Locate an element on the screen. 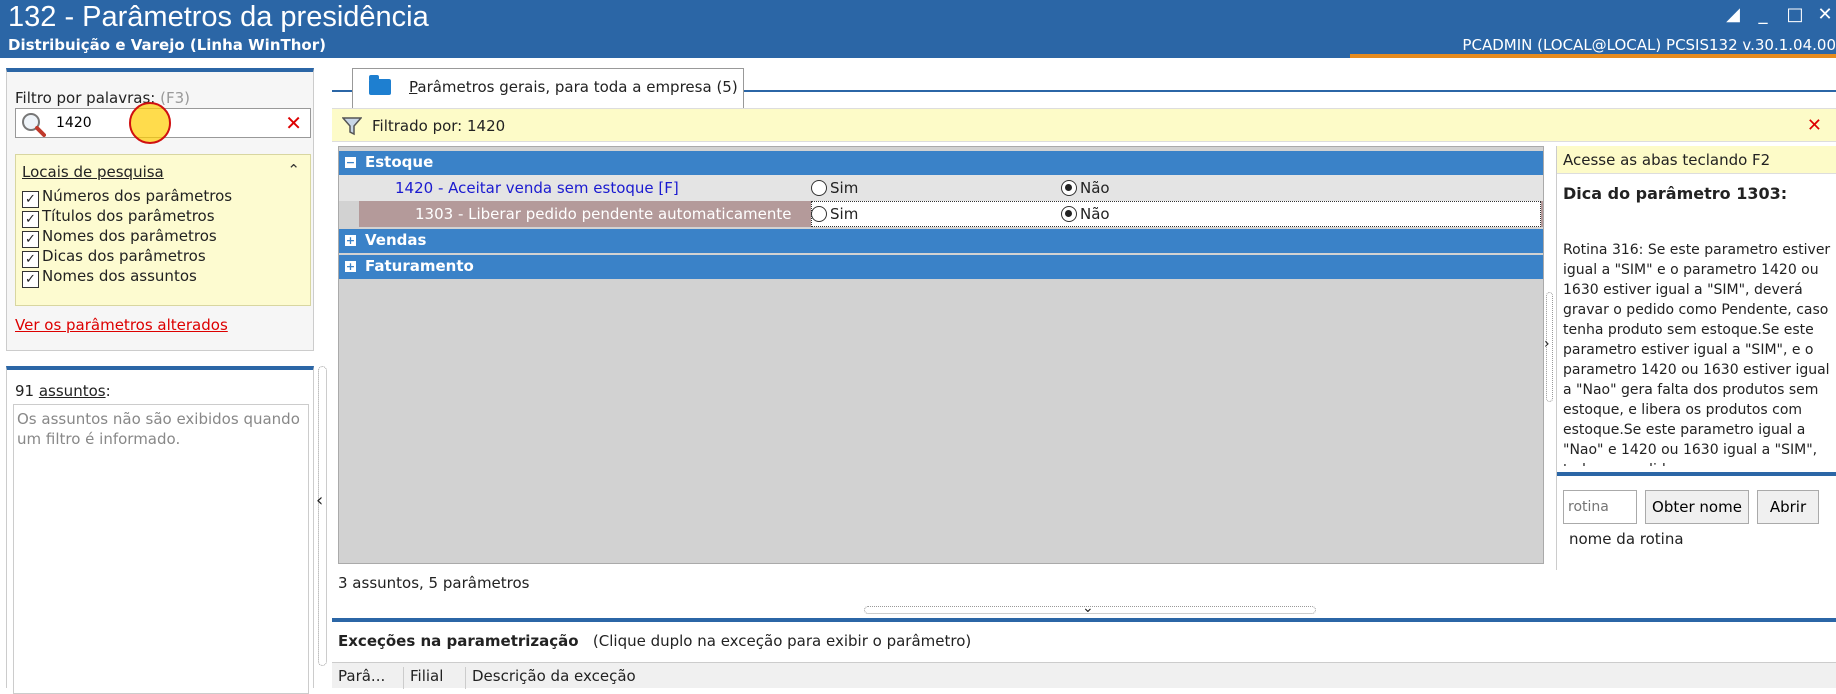 Image resolution: width=1836 pixels, height=694 pixels. checkbox-assuntos: ✓ Nomes dos assuntos is located at coordinates (109, 278).